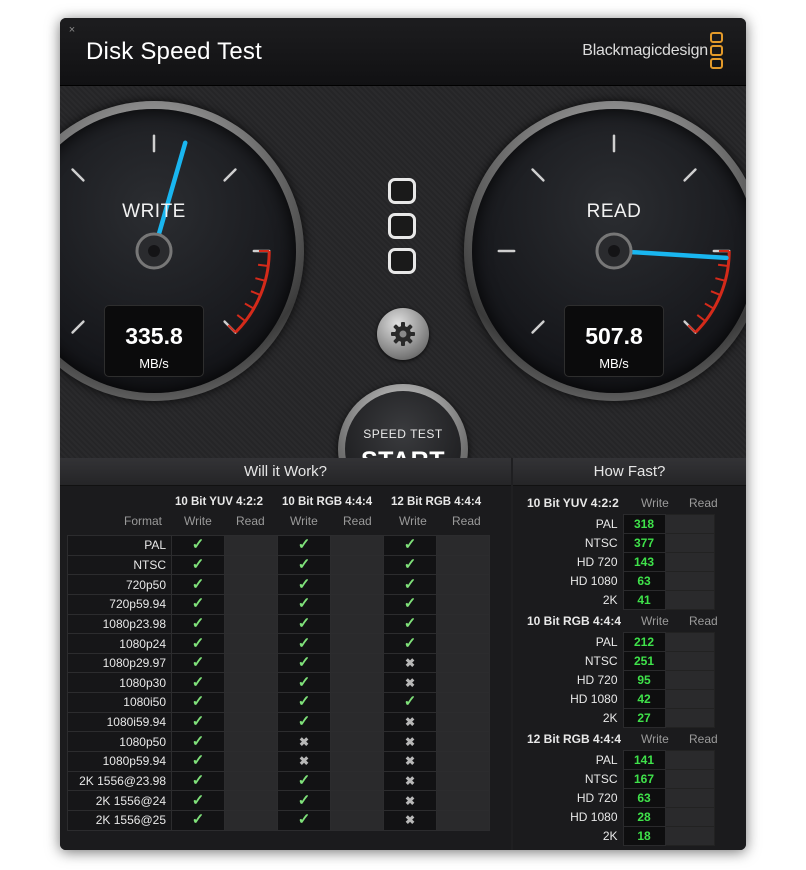 This screenshot has height=870, width=806. I want to click on app-title: Disk Speed Test, so click(174, 51).